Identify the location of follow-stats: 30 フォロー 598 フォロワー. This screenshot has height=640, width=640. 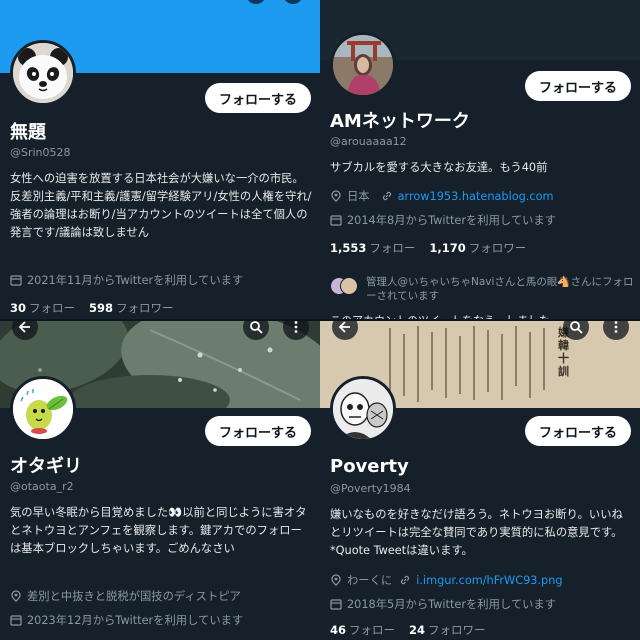
(92, 308).